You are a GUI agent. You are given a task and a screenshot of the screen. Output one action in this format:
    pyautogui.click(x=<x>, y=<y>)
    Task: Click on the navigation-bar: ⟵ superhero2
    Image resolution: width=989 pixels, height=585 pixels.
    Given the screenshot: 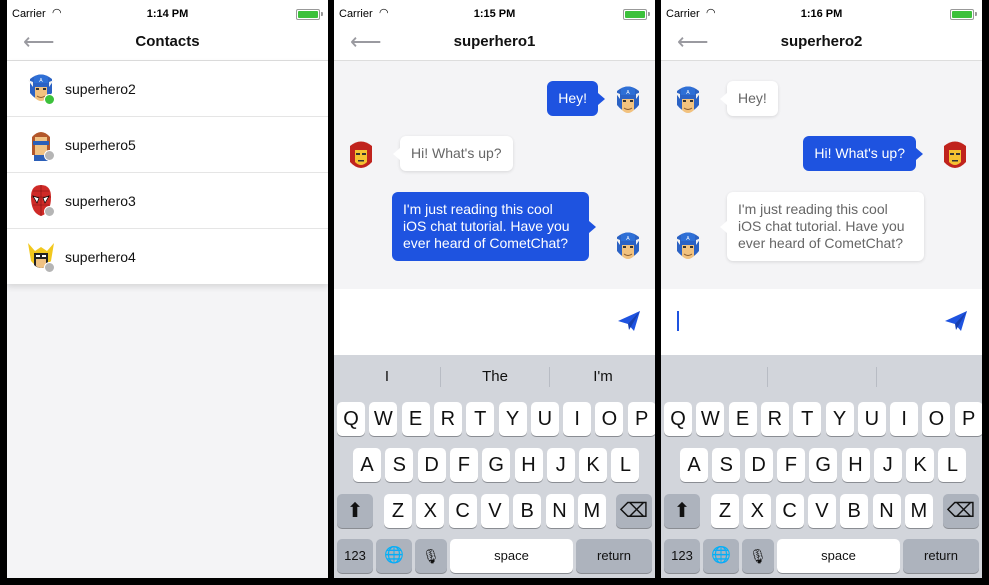 What is the action you would take?
    pyautogui.click(x=821, y=44)
    